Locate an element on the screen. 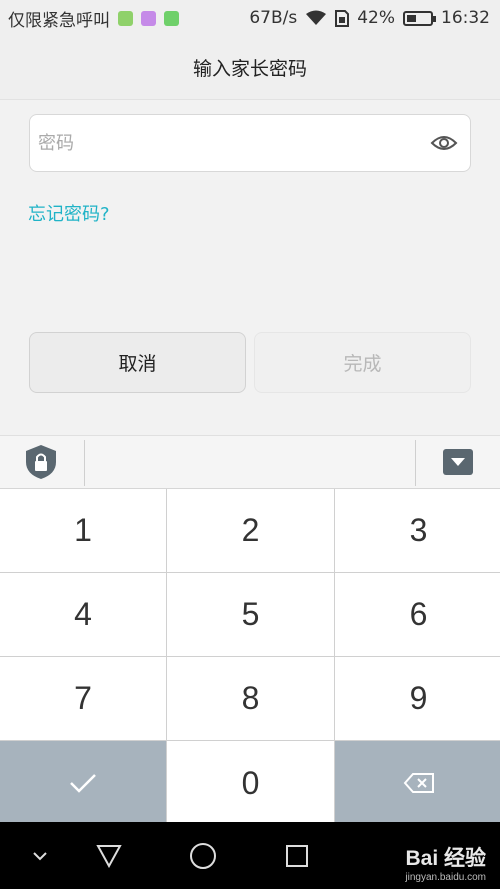 The width and height of the screenshot is (500, 889). confirm-key is located at coordinates (83, 783).